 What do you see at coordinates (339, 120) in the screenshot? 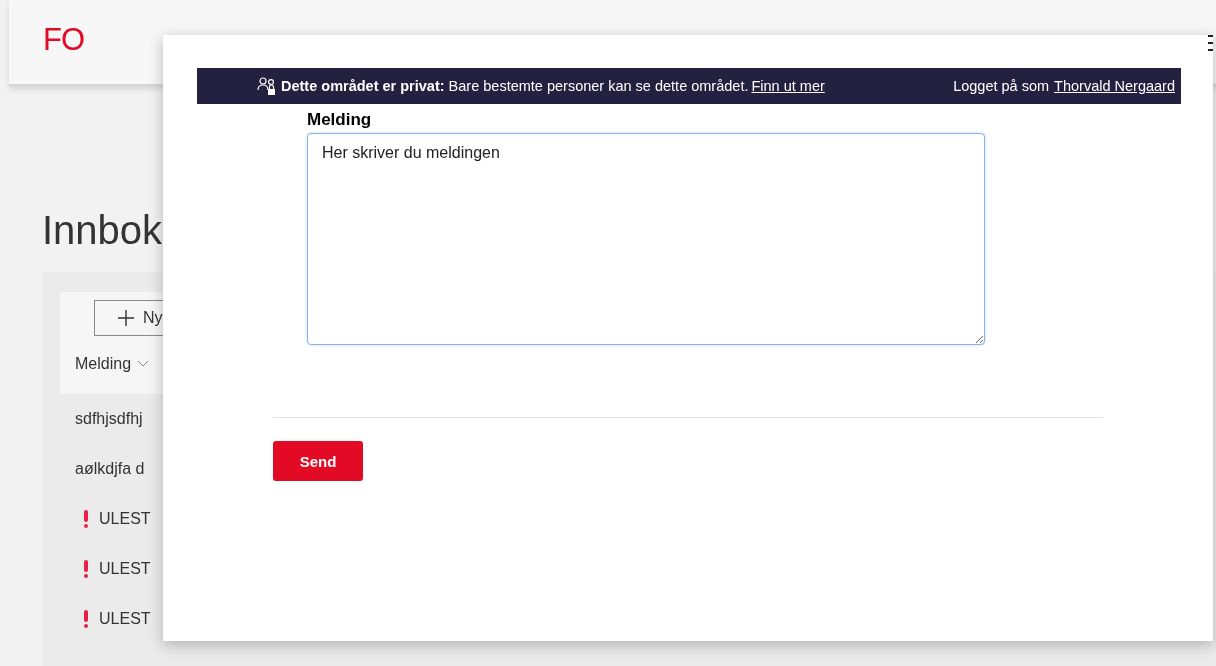
I see `field-label: Melding` at bounding box center [339, 120].